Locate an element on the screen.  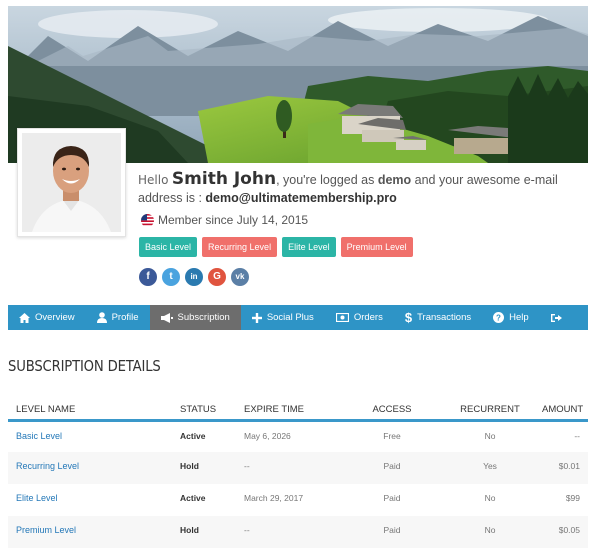
avatar is located at coordinates (71, 182).